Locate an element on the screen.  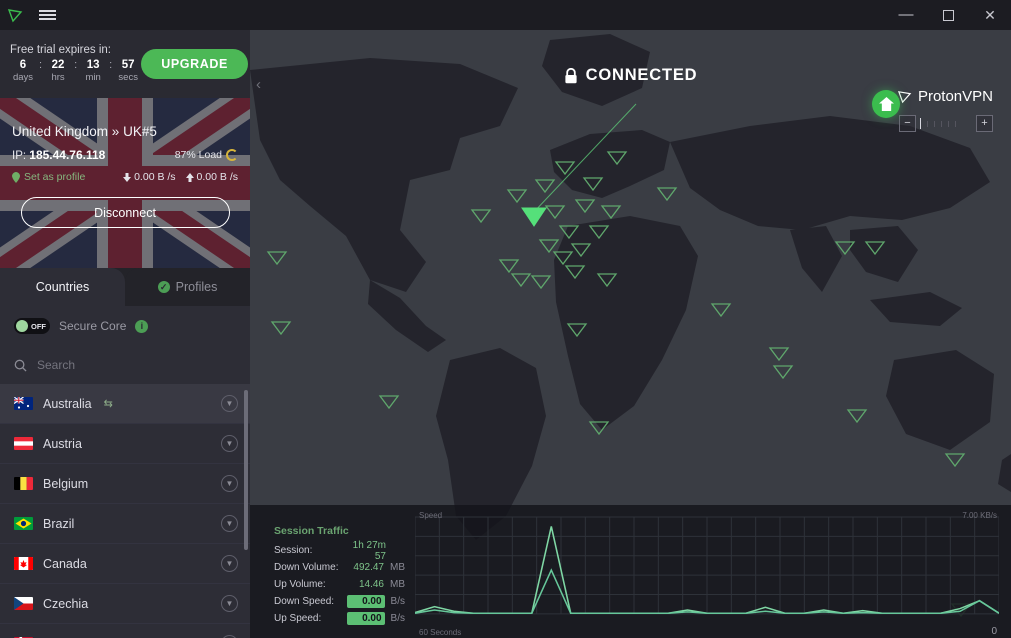
pin-icon is located at coordinates (16, 177).